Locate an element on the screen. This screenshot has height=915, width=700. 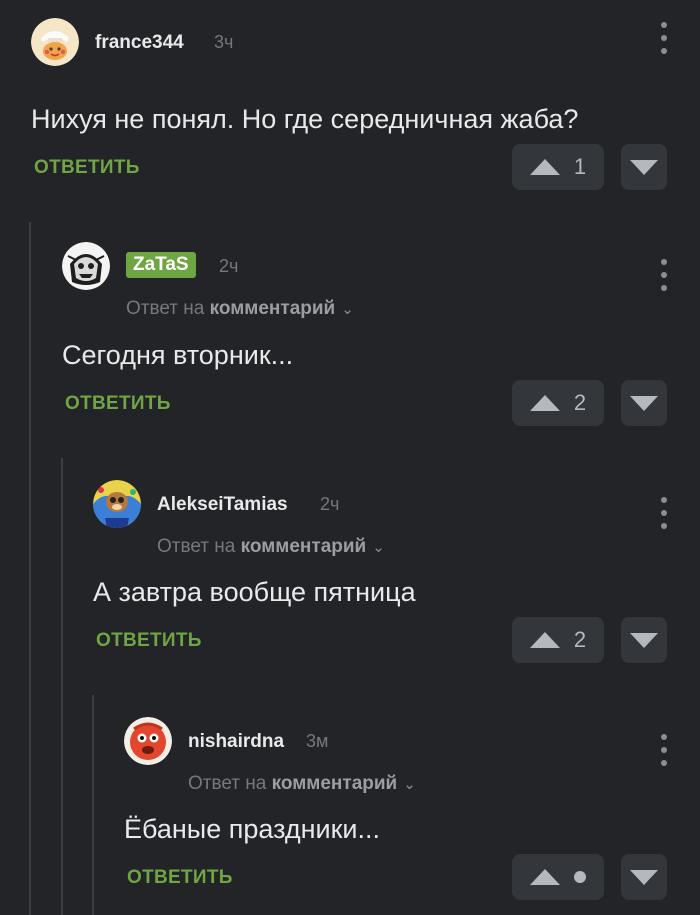
upvote-button is located at coordinates (558, 877).